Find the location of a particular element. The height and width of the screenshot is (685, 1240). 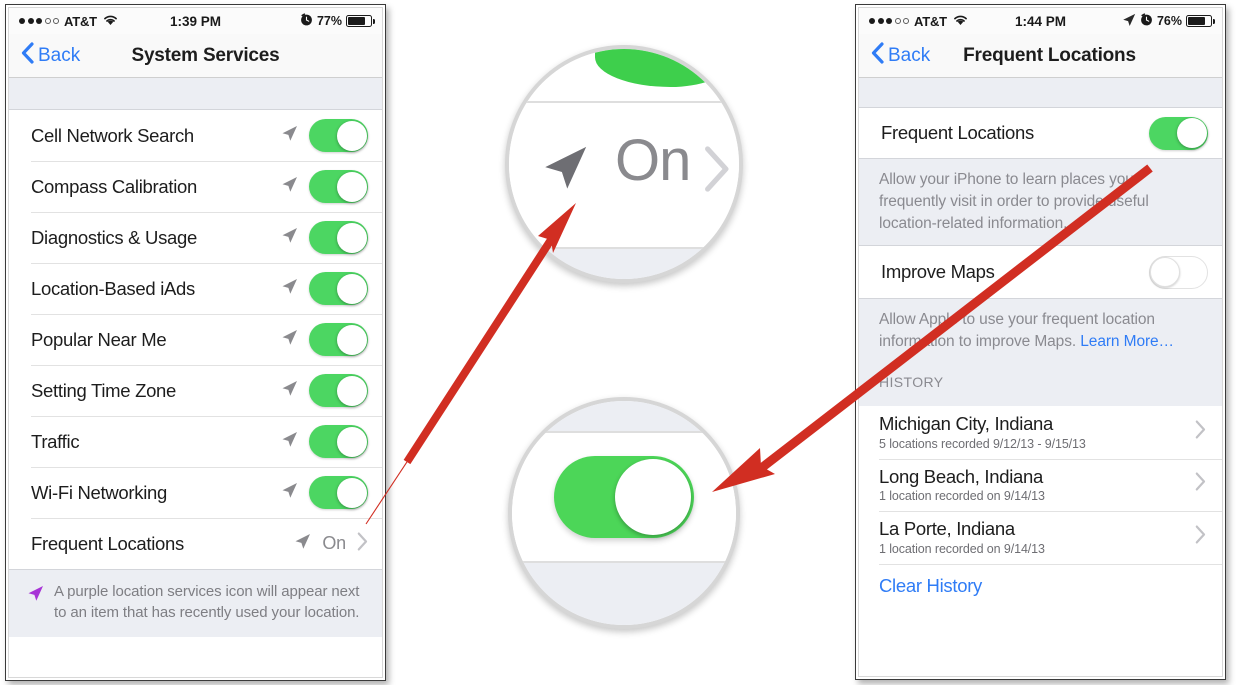

improve-maps-toggle is located at coordinates (1178, 272).